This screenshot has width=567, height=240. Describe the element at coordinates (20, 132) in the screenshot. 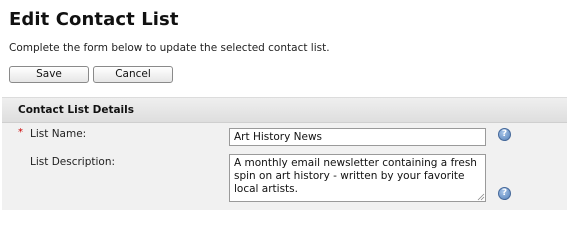

I see `required-marker: *` at that location.